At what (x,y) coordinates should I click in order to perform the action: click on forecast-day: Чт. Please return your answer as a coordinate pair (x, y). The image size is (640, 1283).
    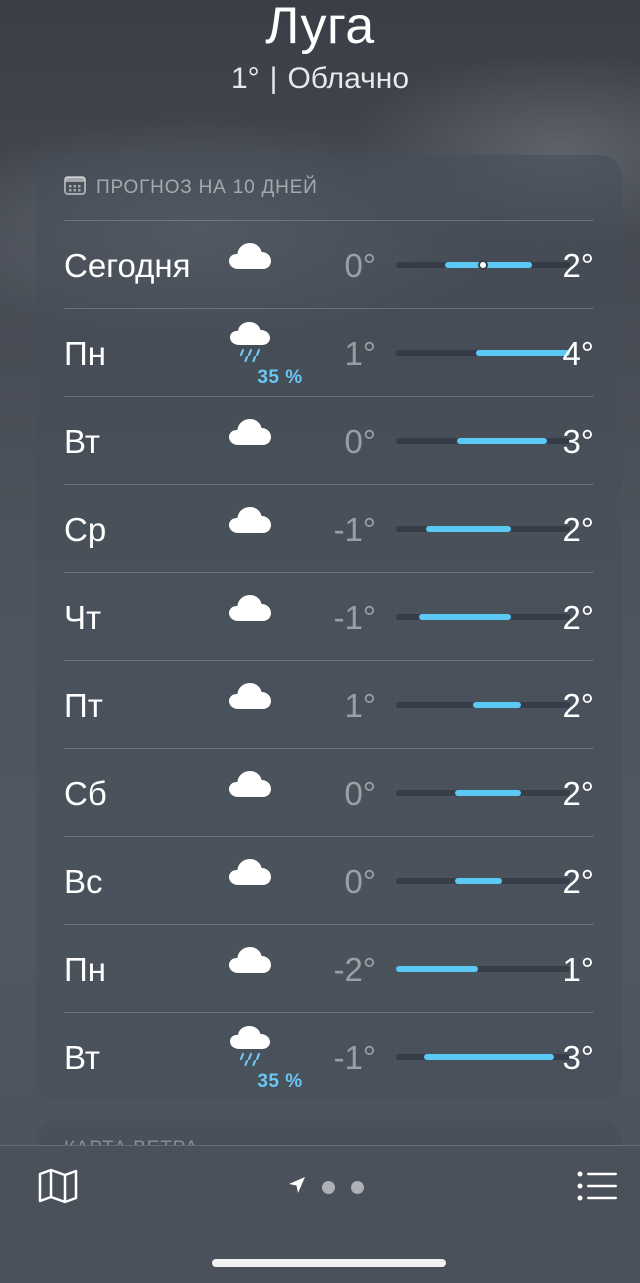
    Looking at the image, I should click on (83, 617).